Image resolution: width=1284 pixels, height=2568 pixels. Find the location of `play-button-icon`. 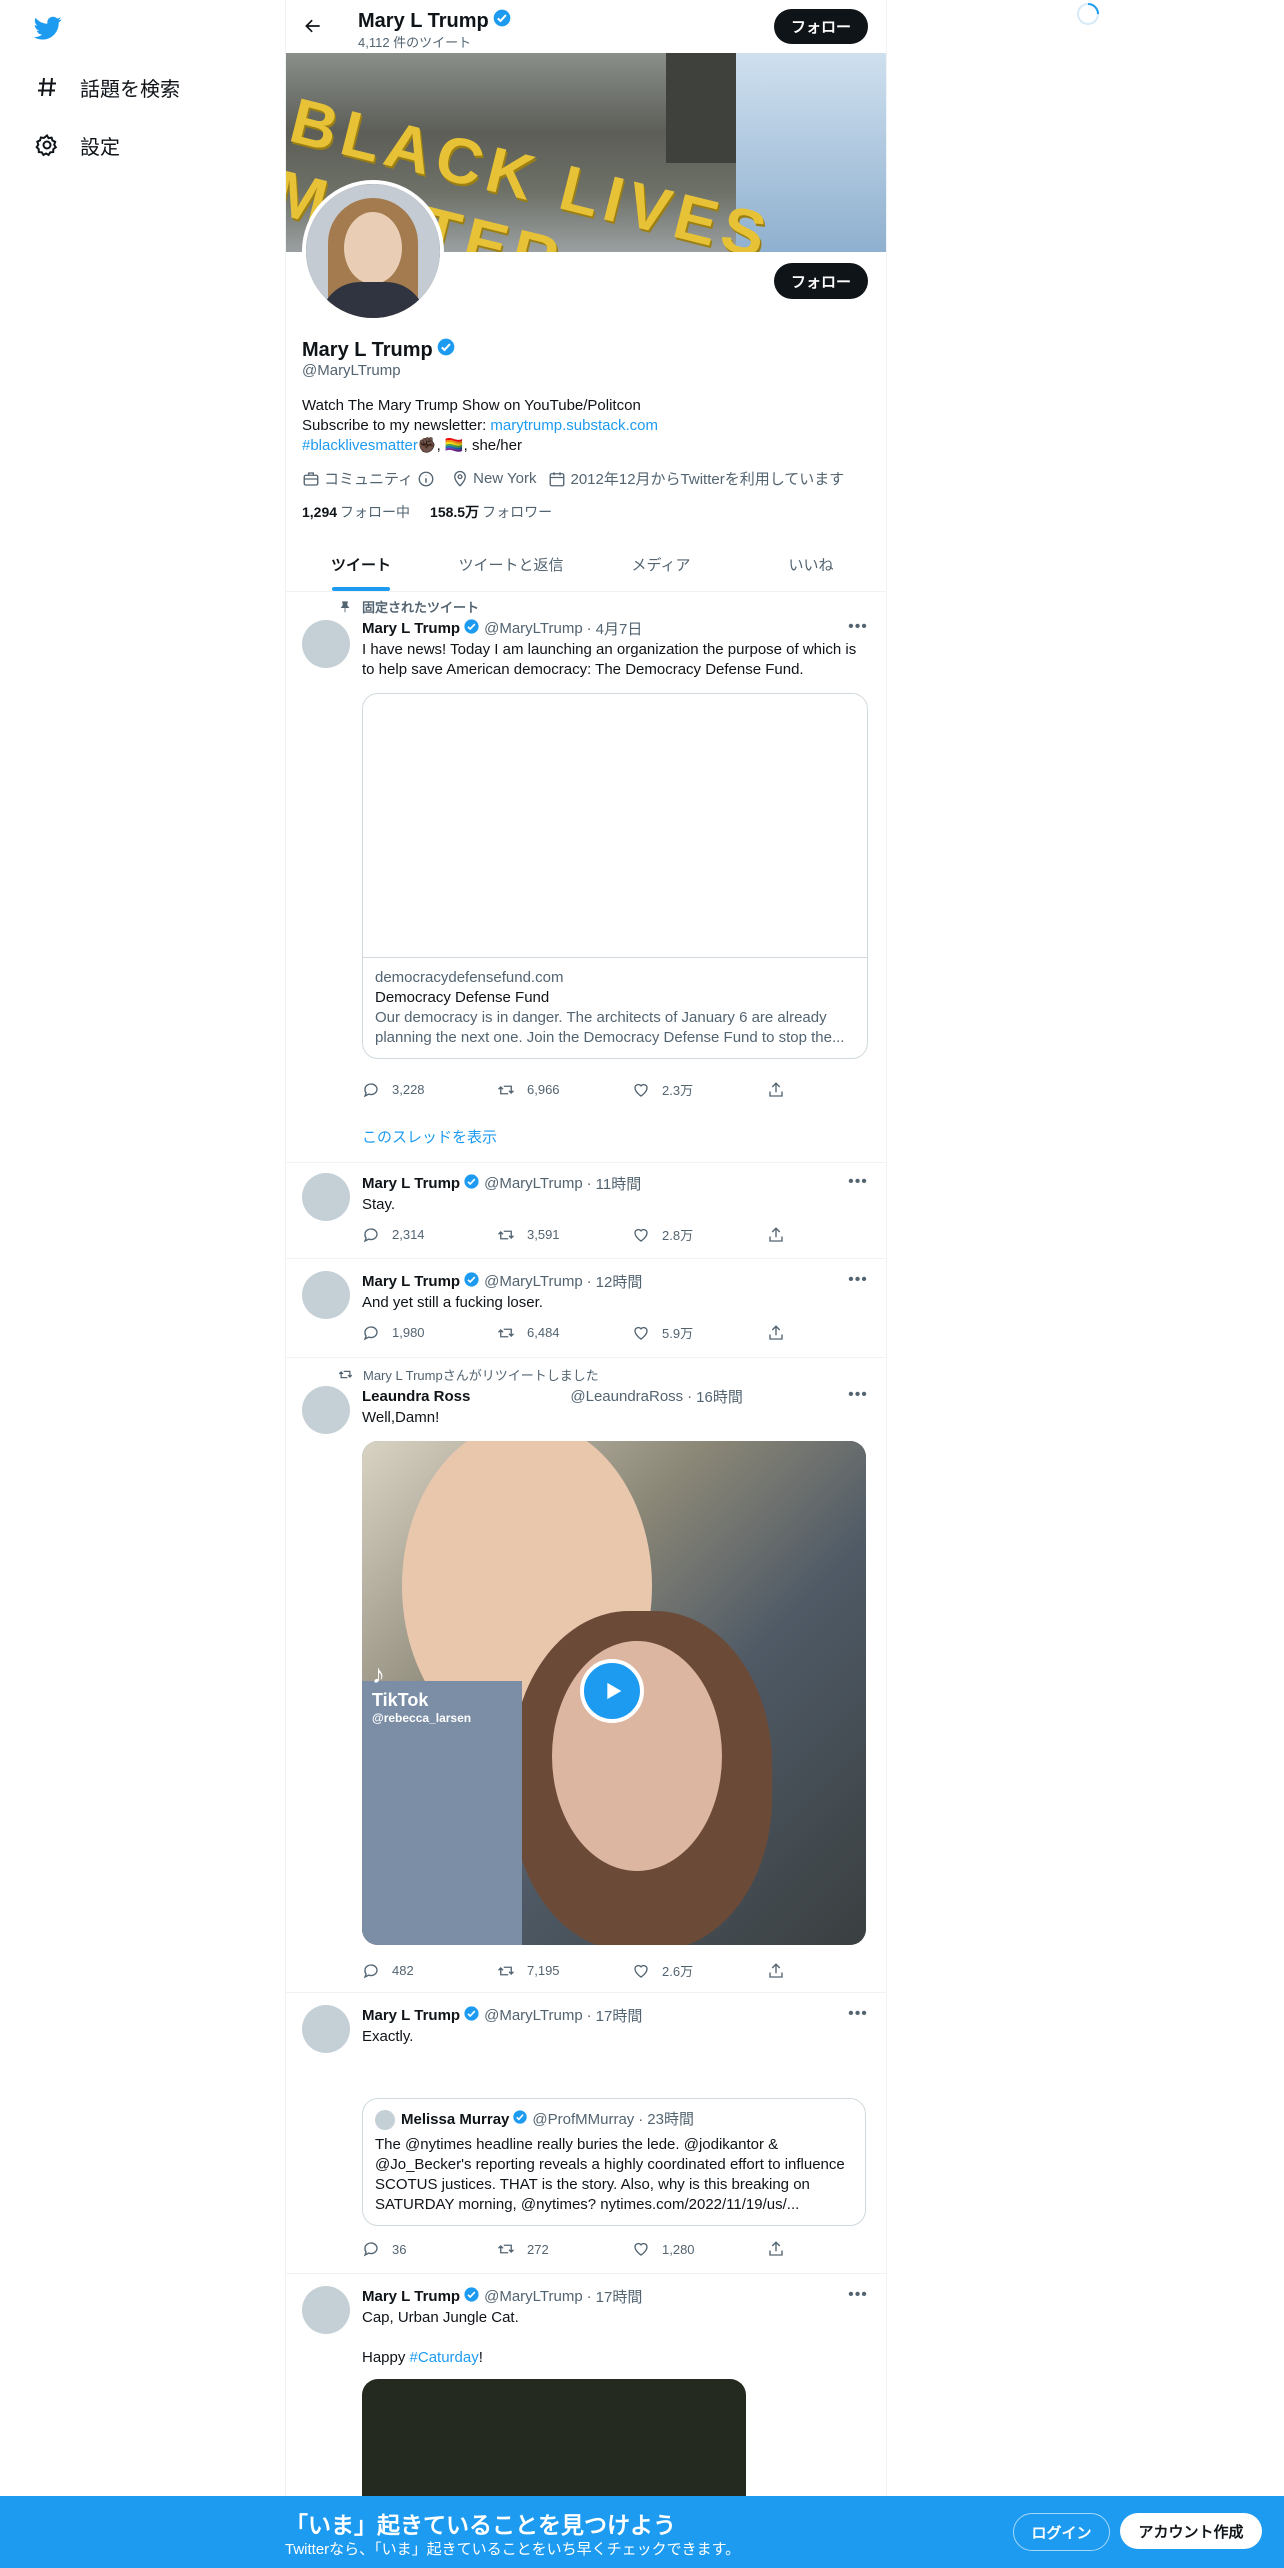

play-button-icon is located at coordinates (612, 1691).